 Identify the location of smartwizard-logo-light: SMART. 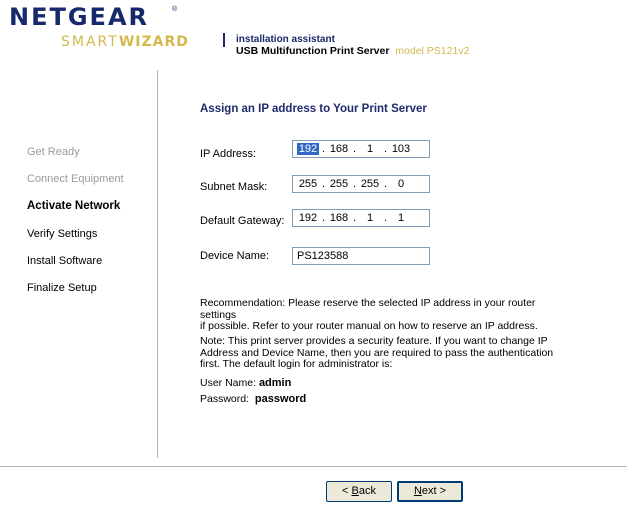
(90, 42).